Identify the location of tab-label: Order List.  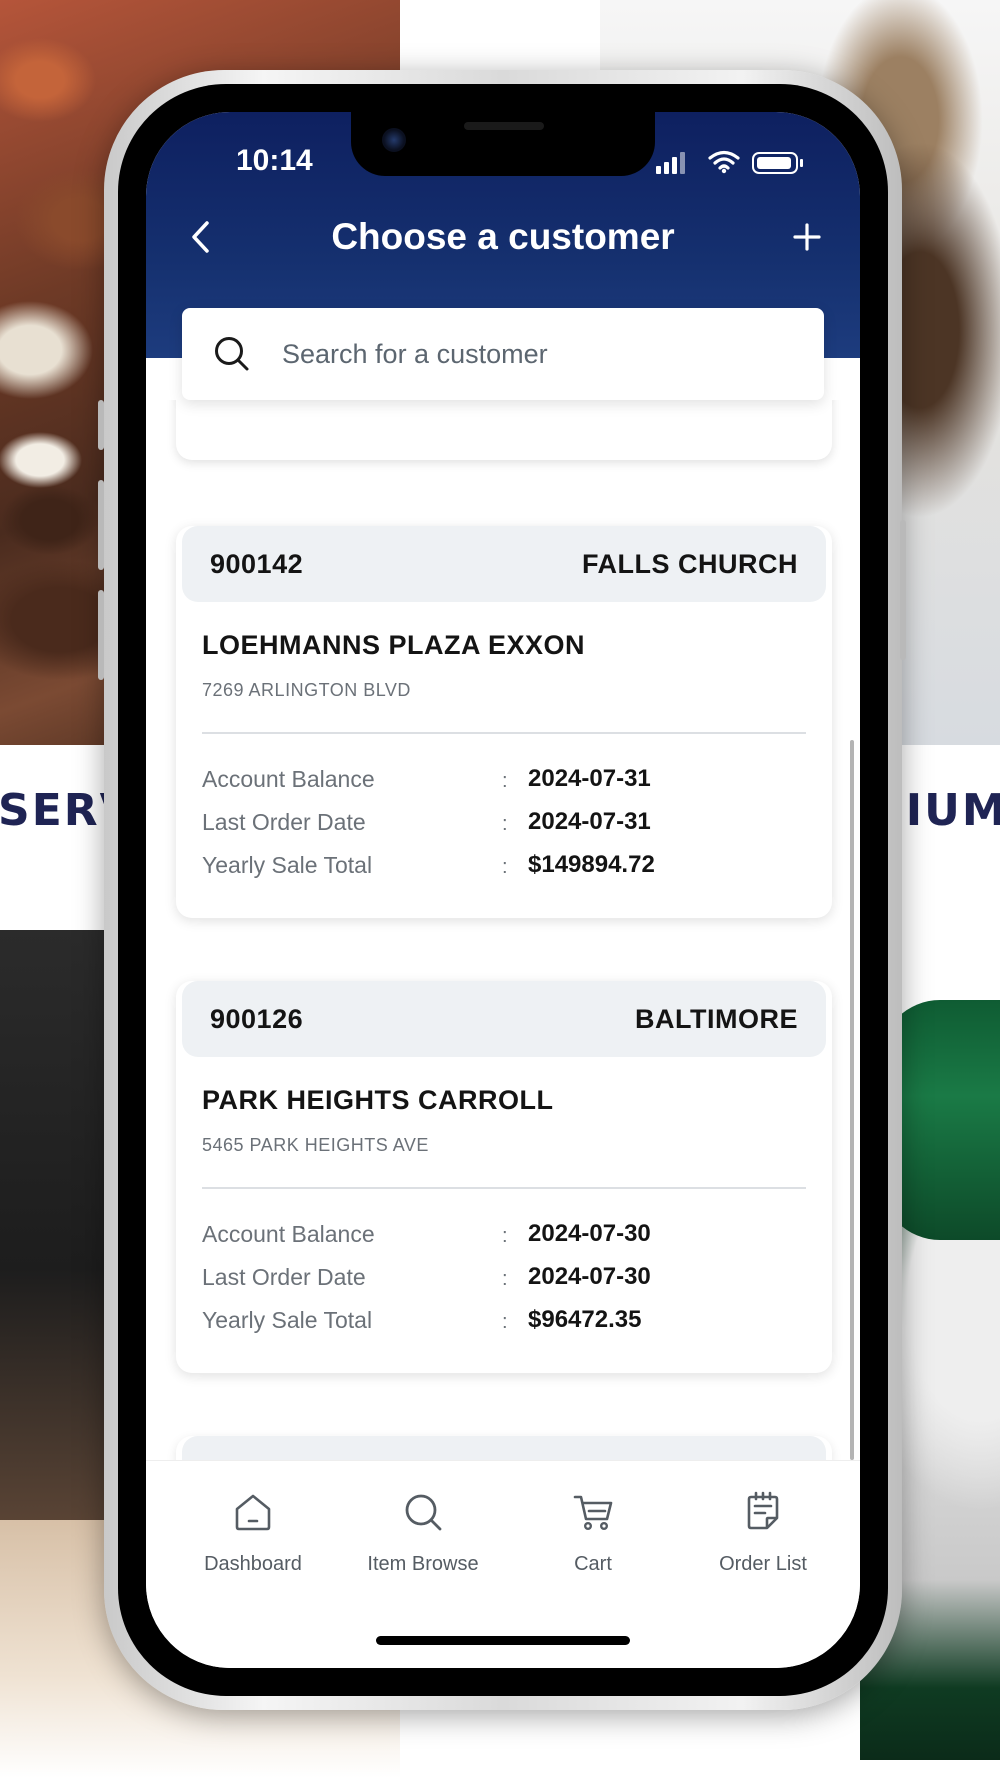
(763, 1564).